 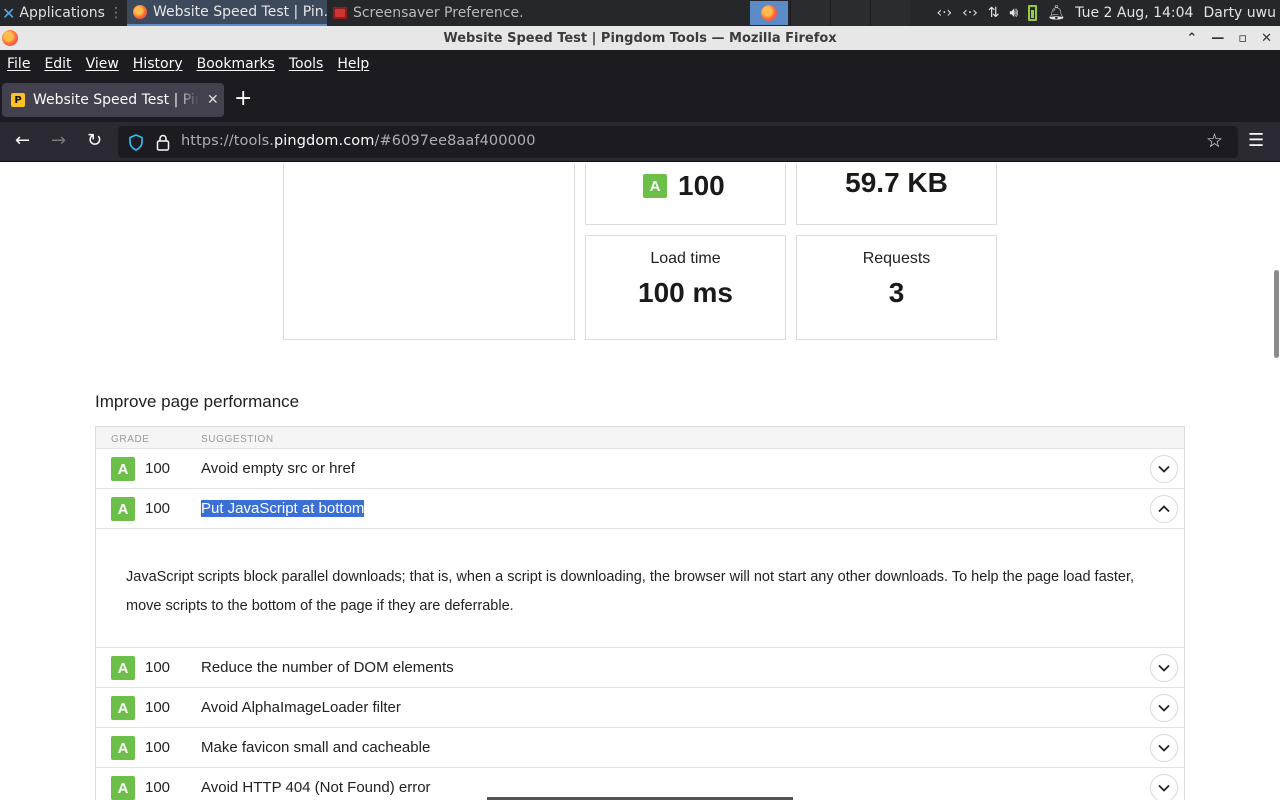 What do you see at coordinates (1242, 38) in the screenshot?
I see `maximize-icon: ▫` at bounding box center [1242, 38].